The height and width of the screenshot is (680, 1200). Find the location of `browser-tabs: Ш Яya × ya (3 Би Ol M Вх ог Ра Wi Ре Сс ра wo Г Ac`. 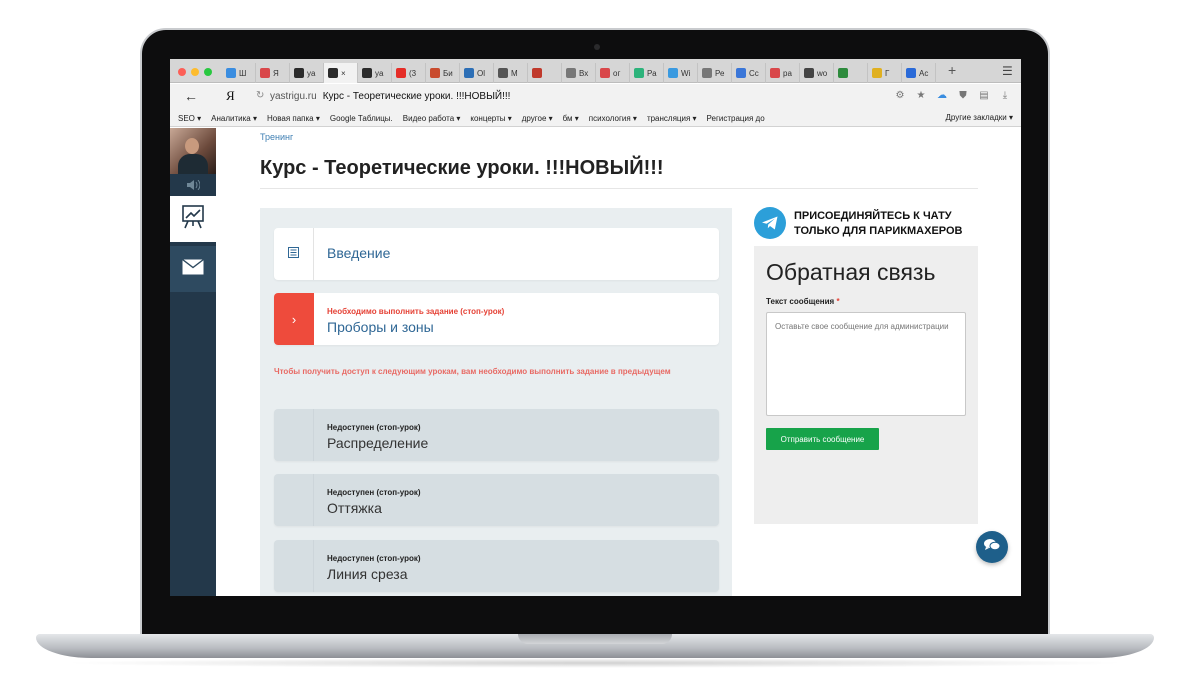

browser-tabs: Ш Яya × ya (3 Би Ol M Вх ог Ра Wi Ре Сс ра wo Г Ac is located at coordinates (579, 73).